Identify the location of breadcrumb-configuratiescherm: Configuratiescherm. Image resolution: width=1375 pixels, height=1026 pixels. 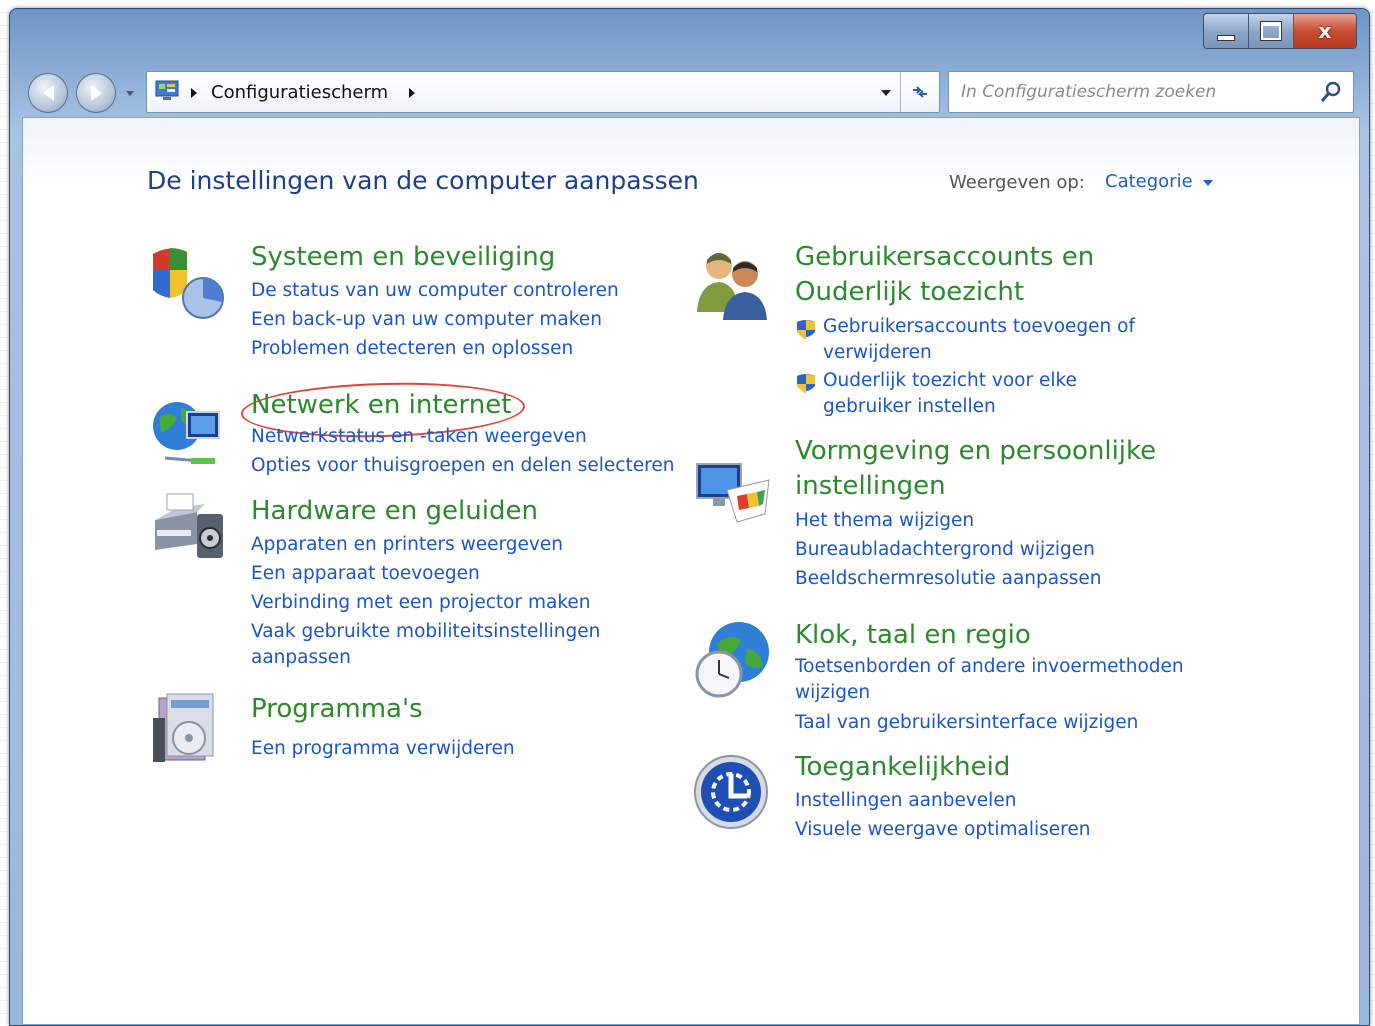
(299, 92).